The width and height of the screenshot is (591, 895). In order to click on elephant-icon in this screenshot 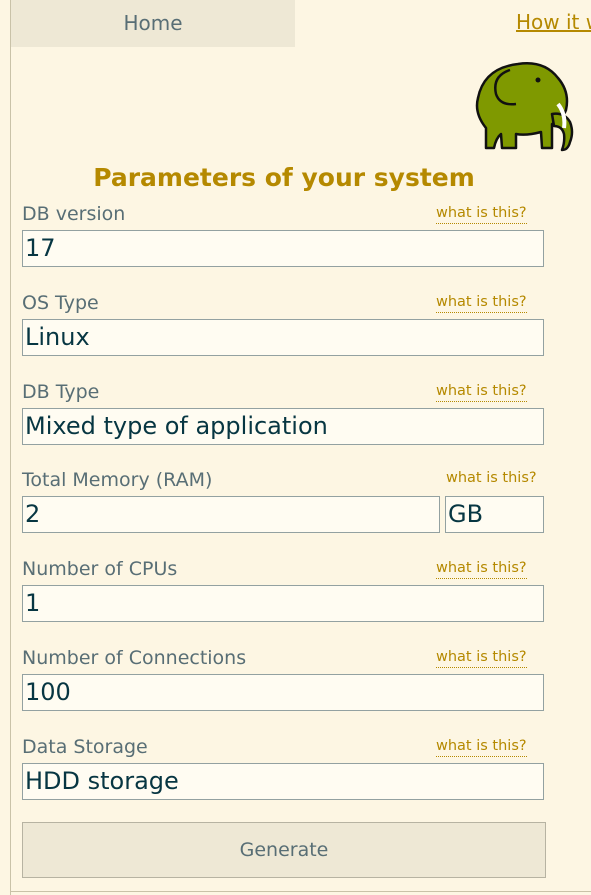, I will do `click(524, 107)`.